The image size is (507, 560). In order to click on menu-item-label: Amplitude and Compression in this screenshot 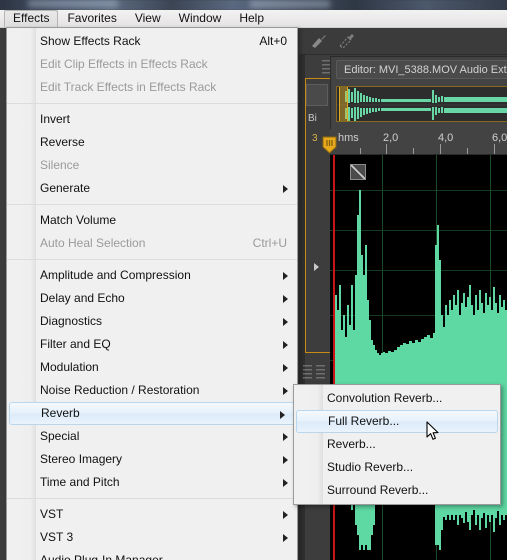, I will do `click(115, 275)`.